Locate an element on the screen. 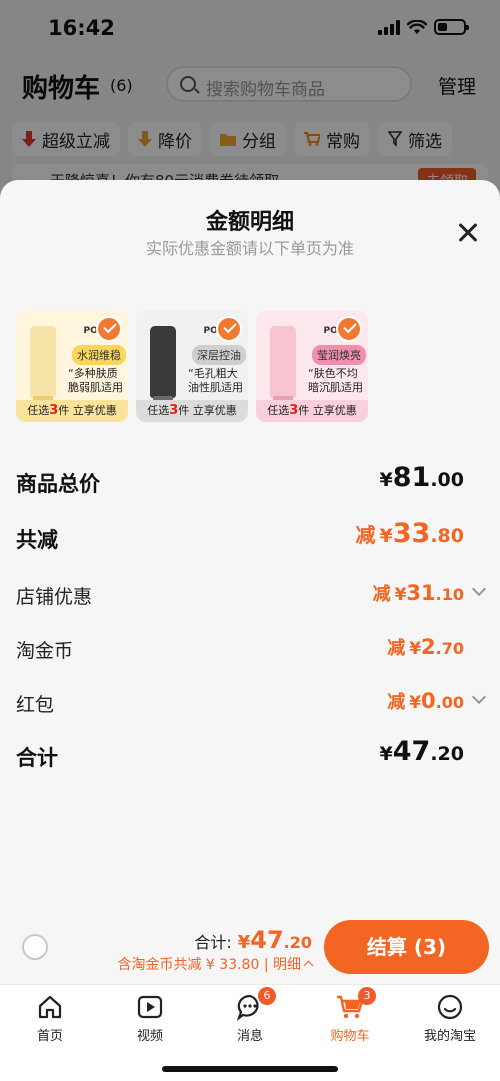  row-value: 减 ¥31.10 is located at coordinates (418, 593).